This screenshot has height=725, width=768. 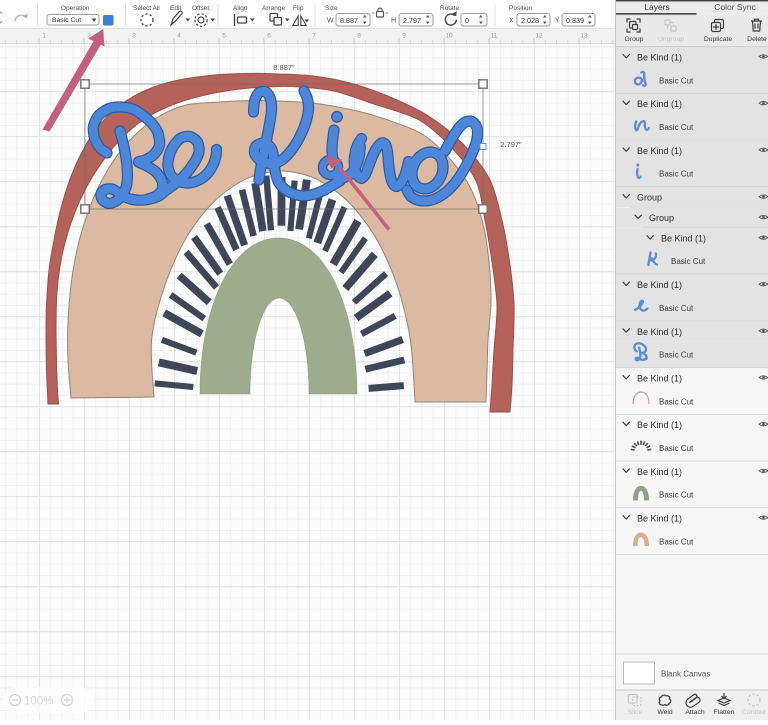 I want to click on svg-text: Slice, so click(x=635, y=712).